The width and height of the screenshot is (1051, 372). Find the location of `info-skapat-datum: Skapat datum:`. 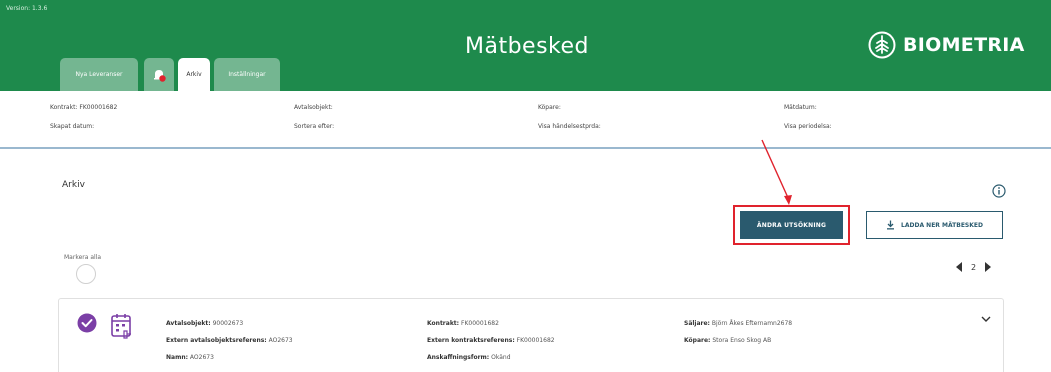

info-skapat-datum: Skapat datum: is located at coordinates (72, 126).